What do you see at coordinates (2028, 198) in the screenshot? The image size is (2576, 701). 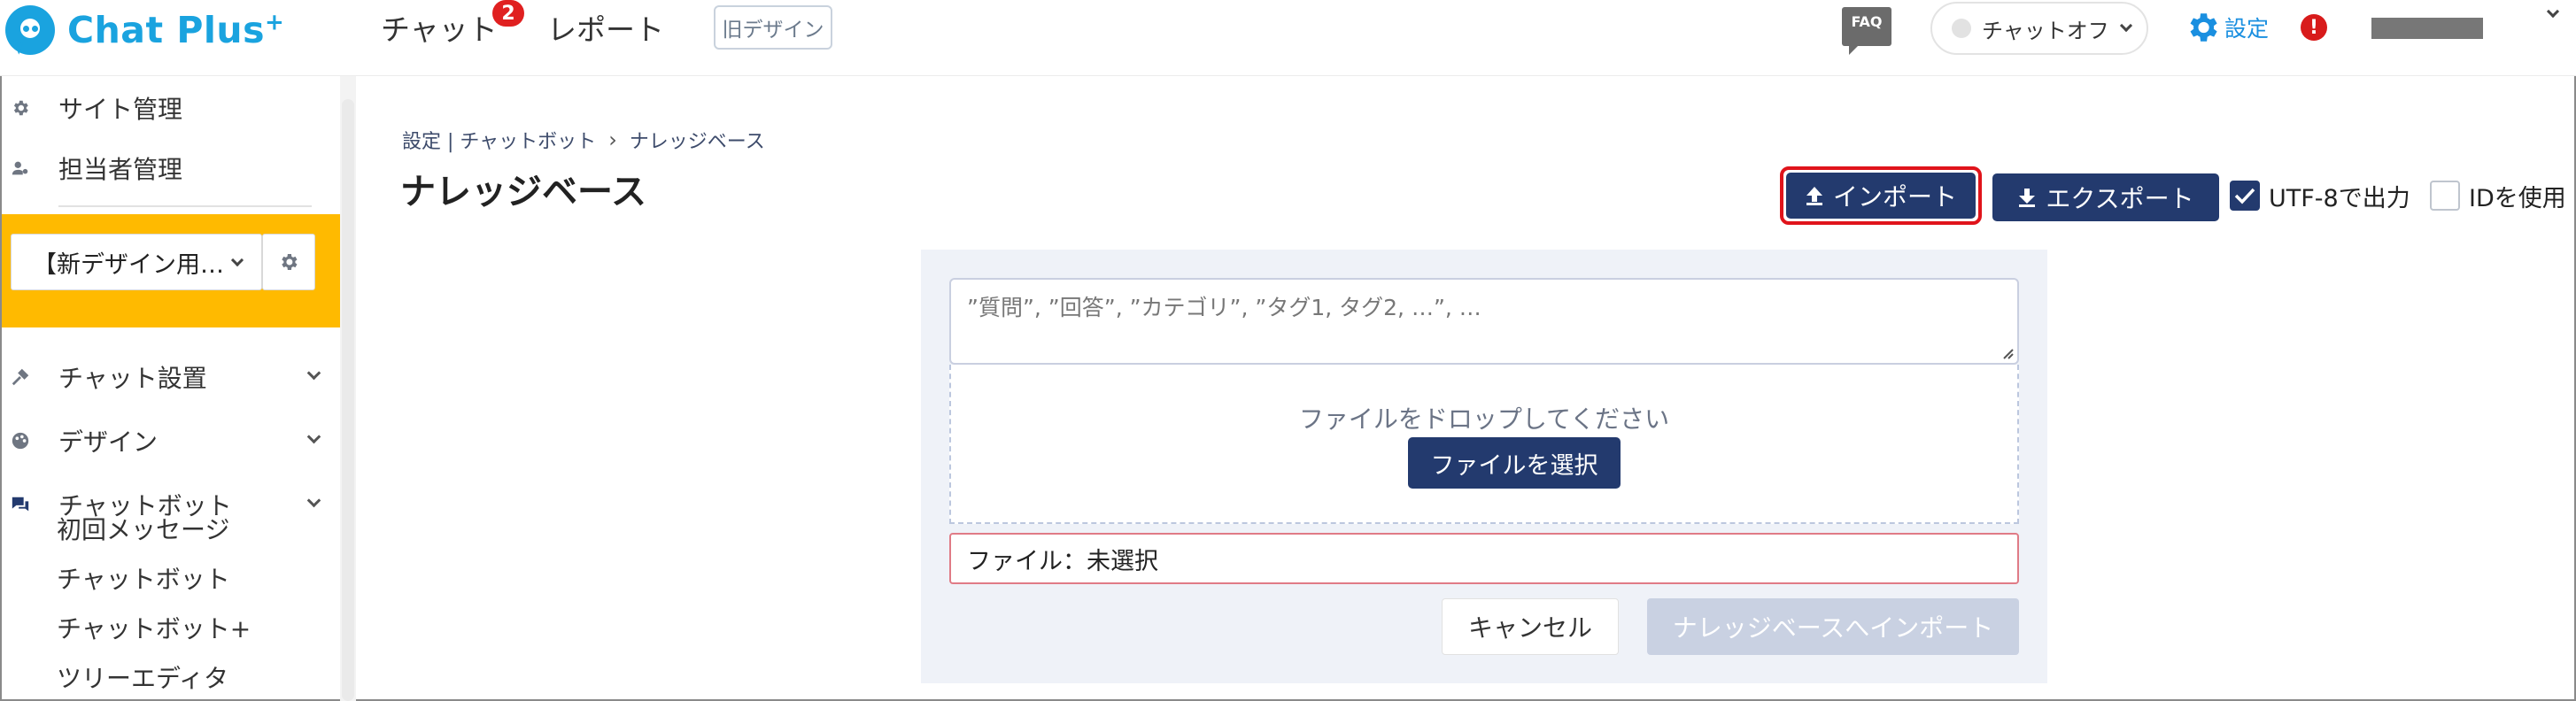 I see `download-icon` at bounding box center [2028, 198].